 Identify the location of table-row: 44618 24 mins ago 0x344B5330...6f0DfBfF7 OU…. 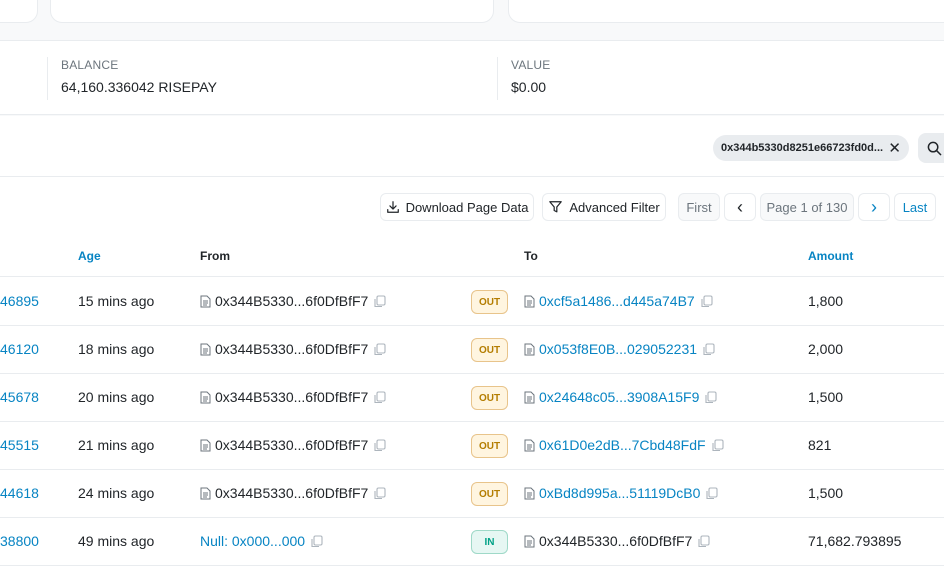
(472, 494).